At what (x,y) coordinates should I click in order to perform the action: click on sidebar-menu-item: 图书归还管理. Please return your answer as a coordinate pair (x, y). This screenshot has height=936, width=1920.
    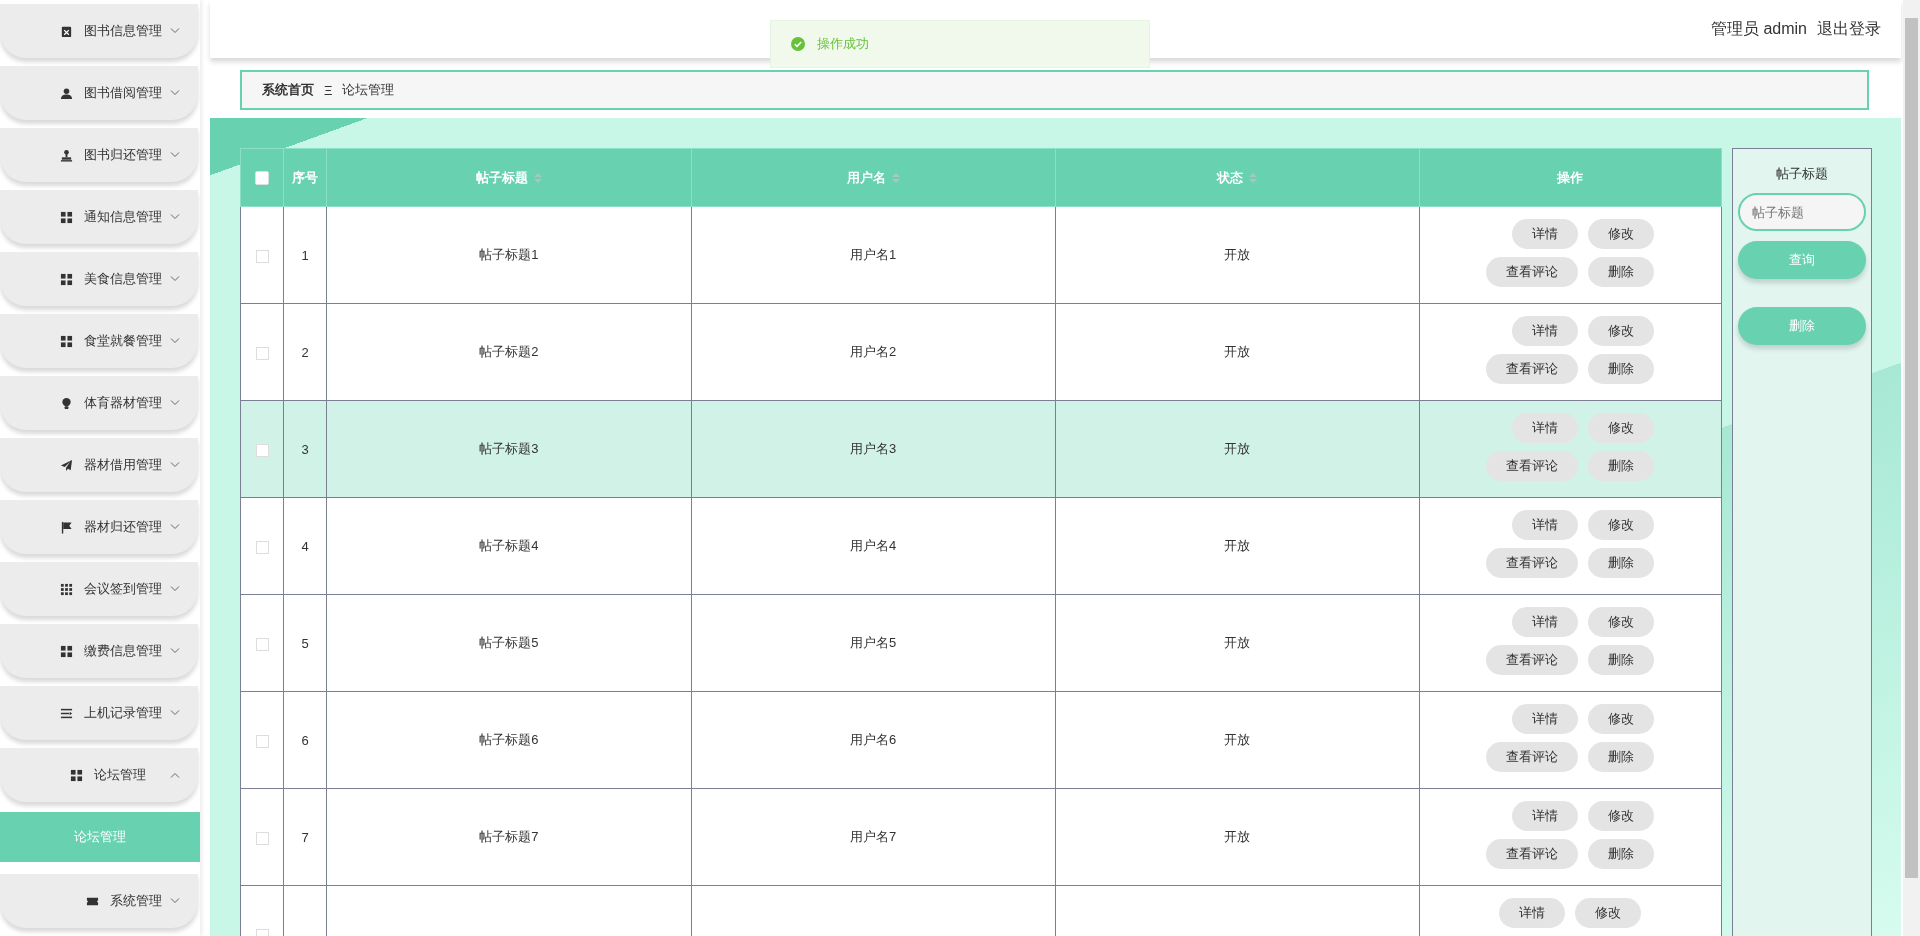
    Looking at the image, I should click on (99, 155).